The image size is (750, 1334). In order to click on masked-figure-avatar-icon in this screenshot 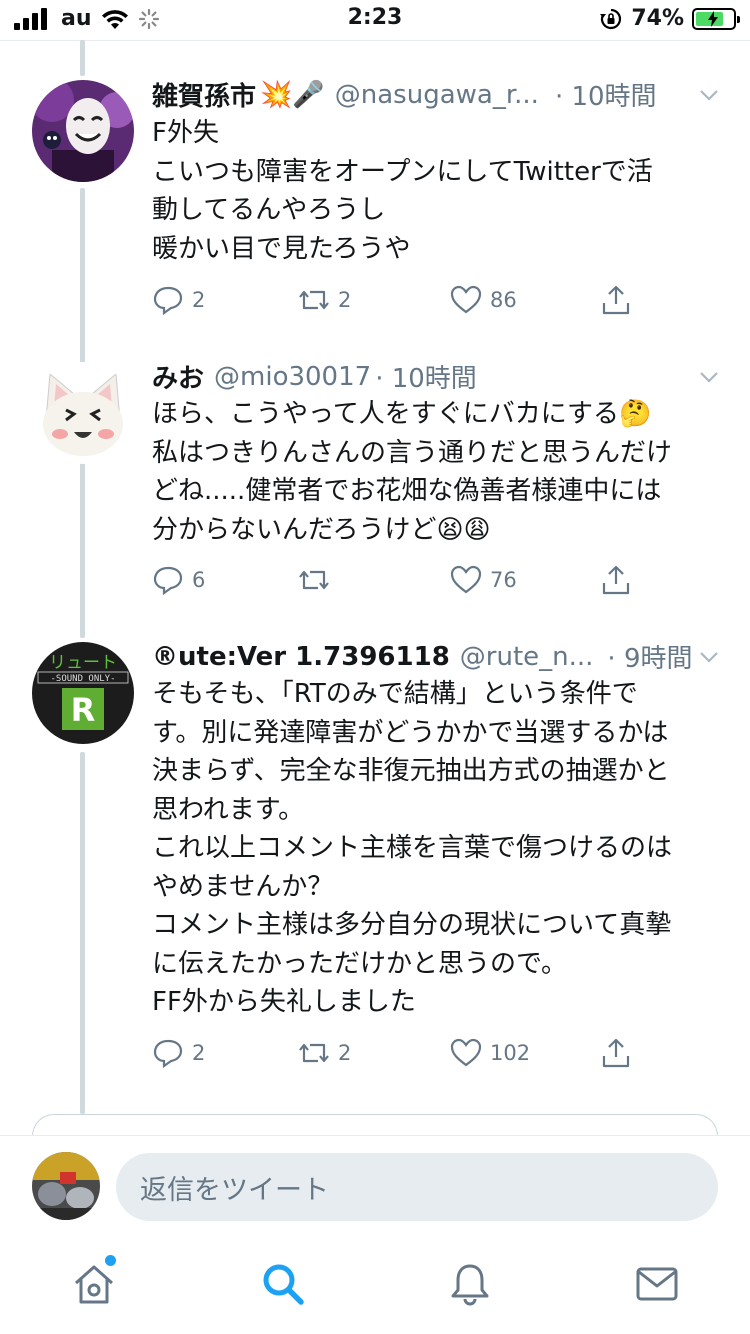, I will do `click(83, 131)`.